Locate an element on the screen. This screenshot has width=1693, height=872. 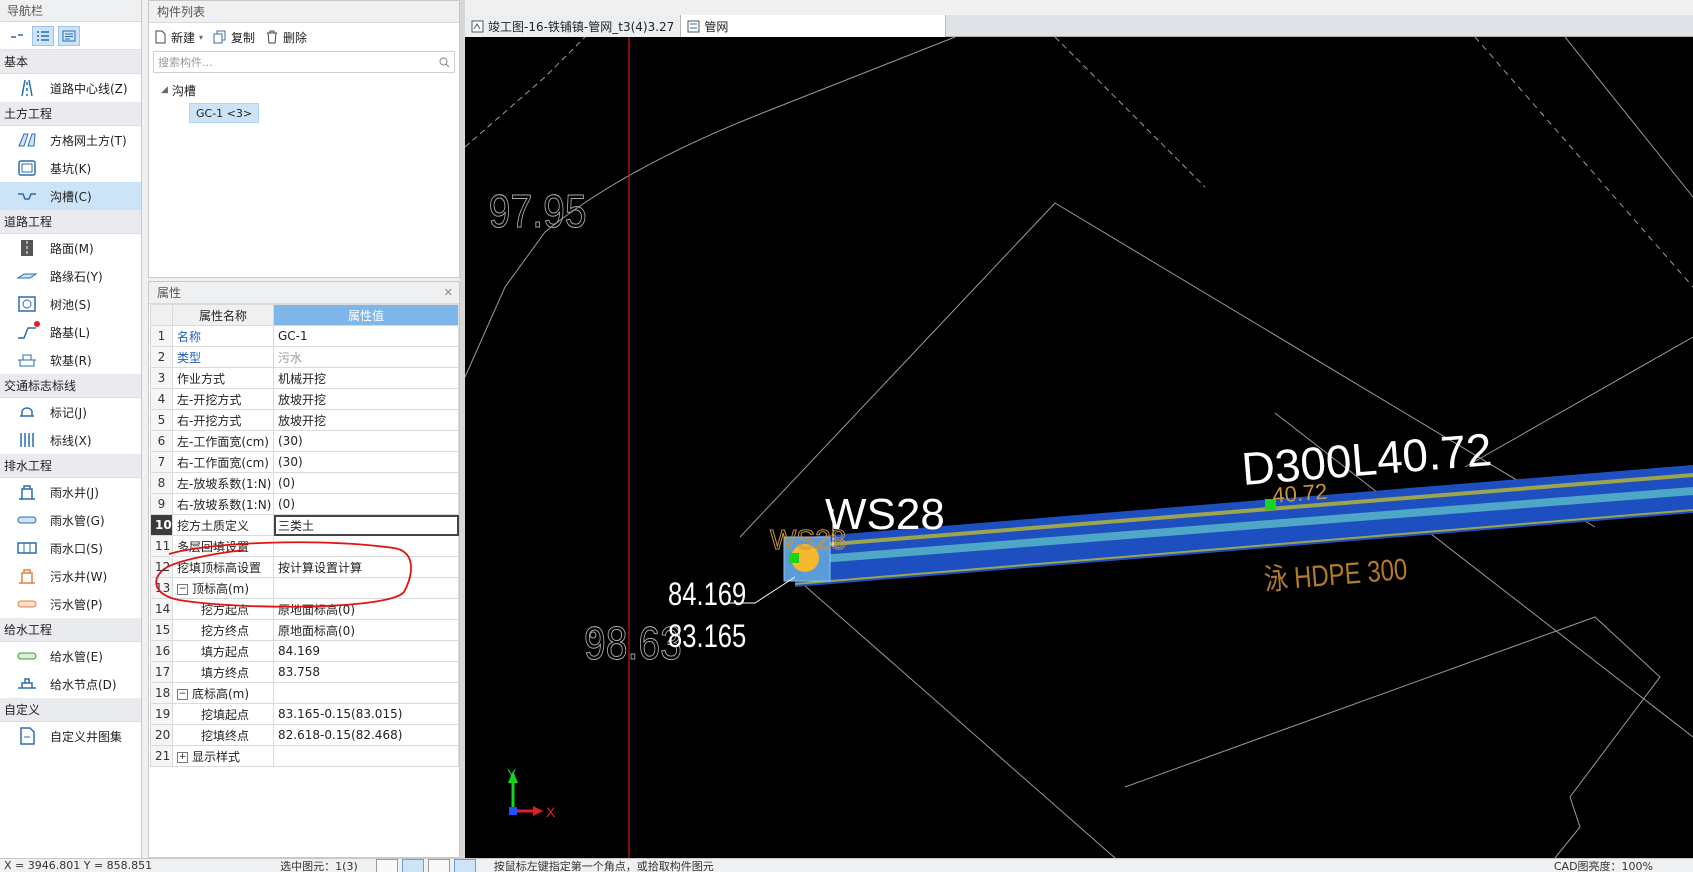
header-name: 属性名称 is located at coordinates (223, 315).